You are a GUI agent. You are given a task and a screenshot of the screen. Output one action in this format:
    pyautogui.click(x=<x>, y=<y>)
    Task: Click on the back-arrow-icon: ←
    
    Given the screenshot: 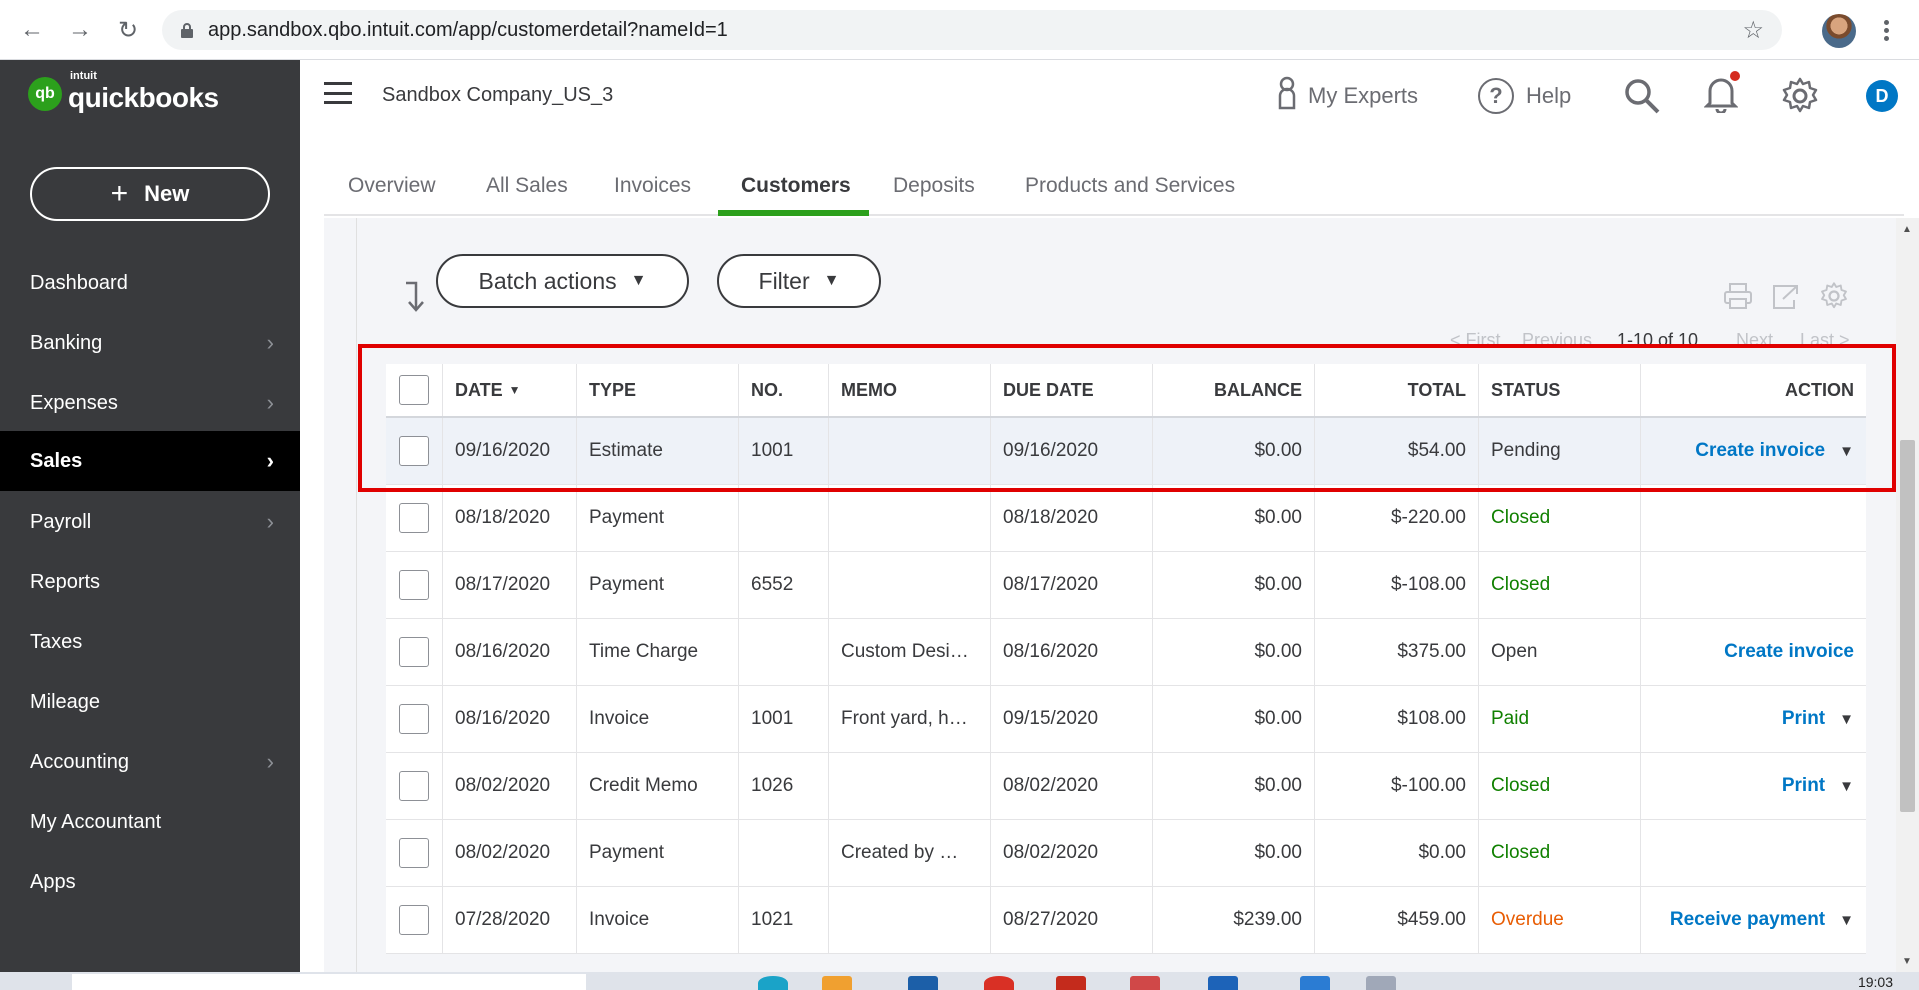 What is the action you would take?
    pyautogui.click(x=32, y=30)
    